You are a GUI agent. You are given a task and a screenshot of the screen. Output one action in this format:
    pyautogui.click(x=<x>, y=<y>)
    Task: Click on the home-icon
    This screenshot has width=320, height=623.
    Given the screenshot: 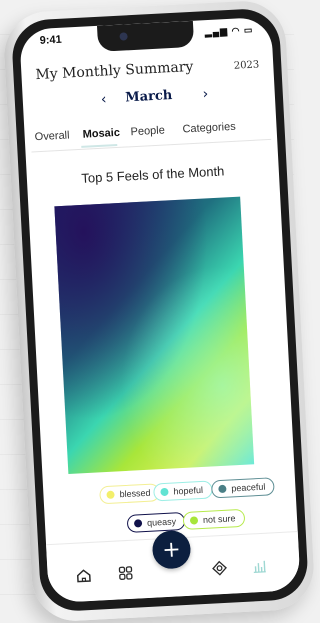 What is the action you would take?
    pyautogui.click(x=83, y=575)
    